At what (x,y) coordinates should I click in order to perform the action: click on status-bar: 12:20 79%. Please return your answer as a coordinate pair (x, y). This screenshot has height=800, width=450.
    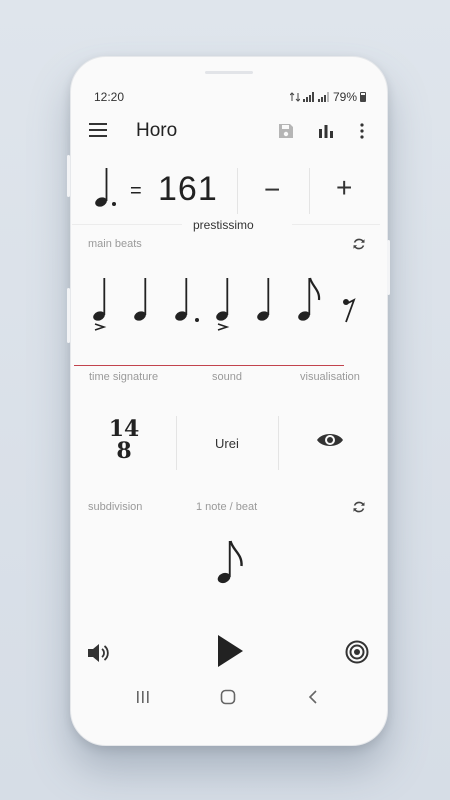
    Looking at the image, I should click on (230, 97).